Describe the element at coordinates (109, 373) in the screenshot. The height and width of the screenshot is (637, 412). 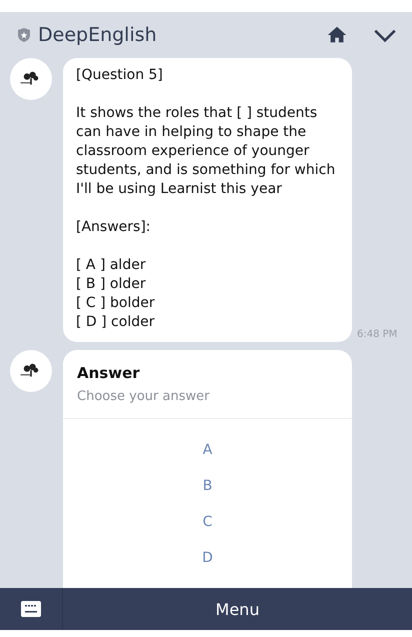
I see `card-title: Answer` at that location.